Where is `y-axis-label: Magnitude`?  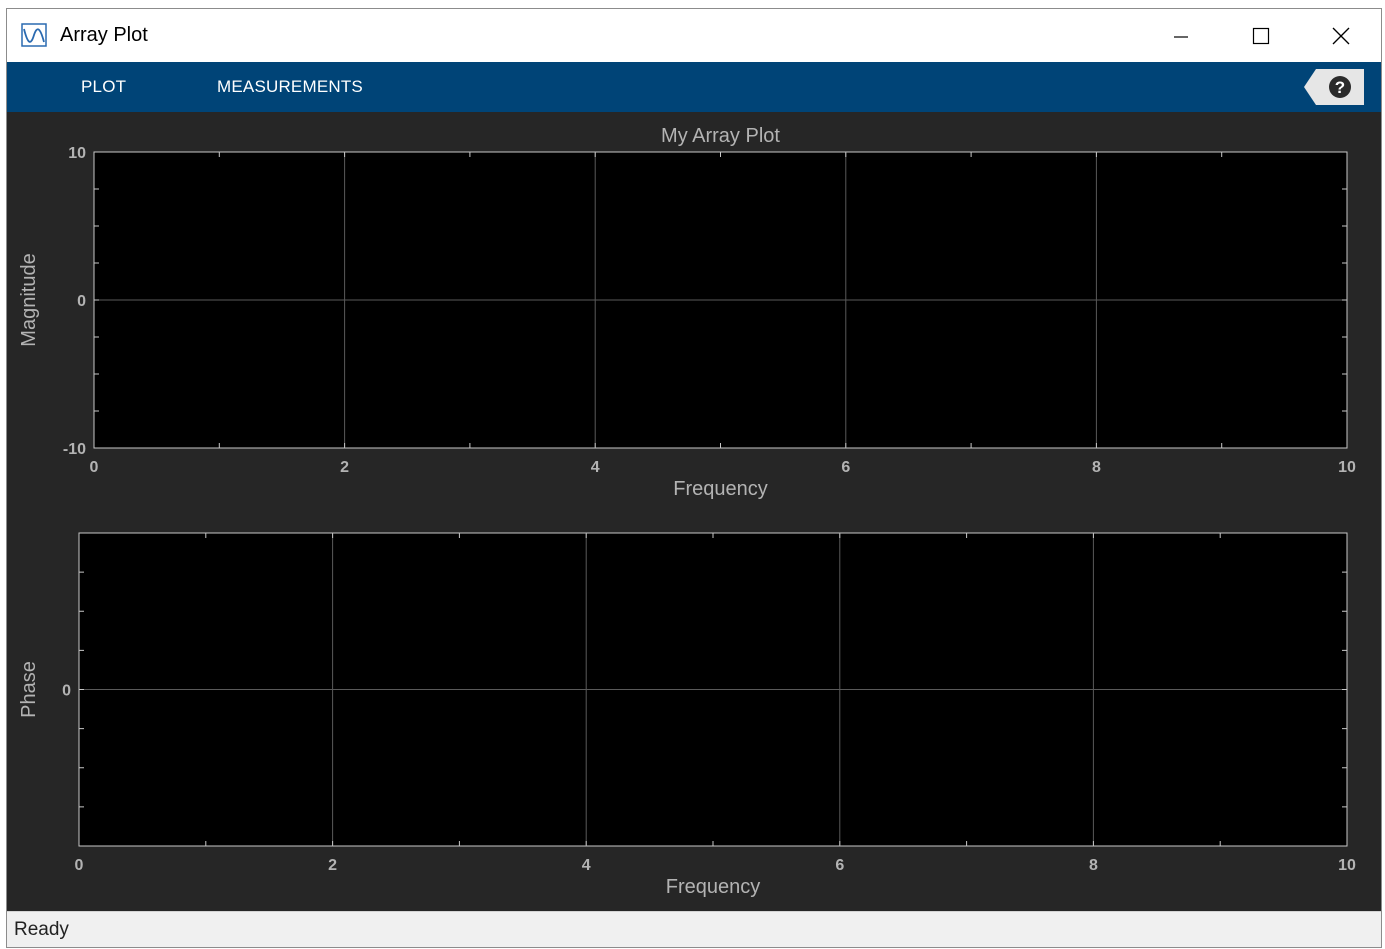
y-axis-label: Magnitude is located at coordinates (29, 299).